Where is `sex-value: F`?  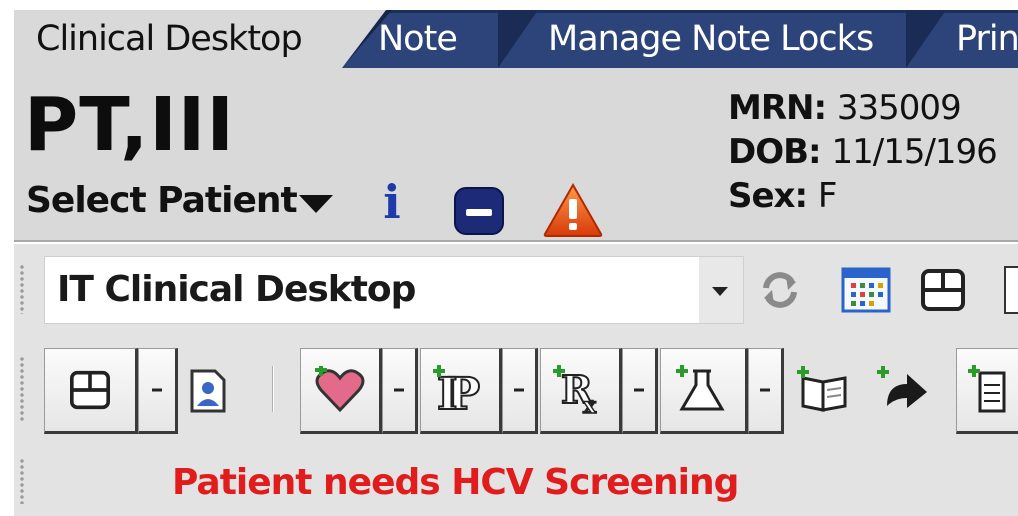 sex-value: F is located at coordinates (827, 196).